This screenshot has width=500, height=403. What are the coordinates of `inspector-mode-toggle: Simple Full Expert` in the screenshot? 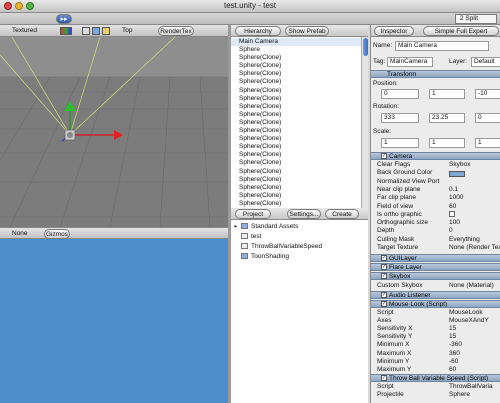 It's located at (461, 31).